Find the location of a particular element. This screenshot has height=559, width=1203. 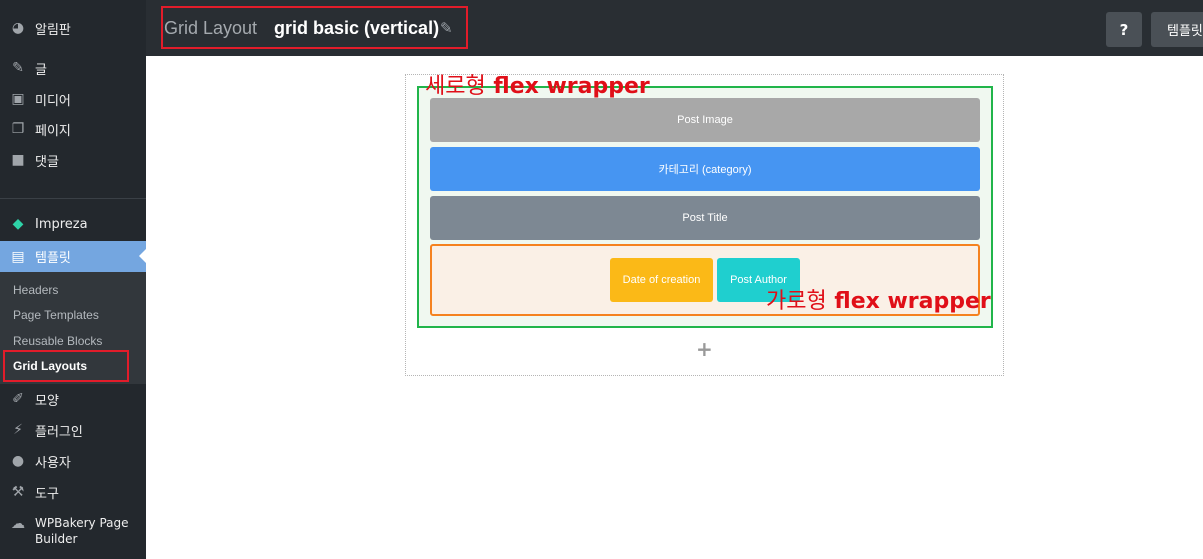

templates-button: 템플릿 is located at coordinates (1177, 29).